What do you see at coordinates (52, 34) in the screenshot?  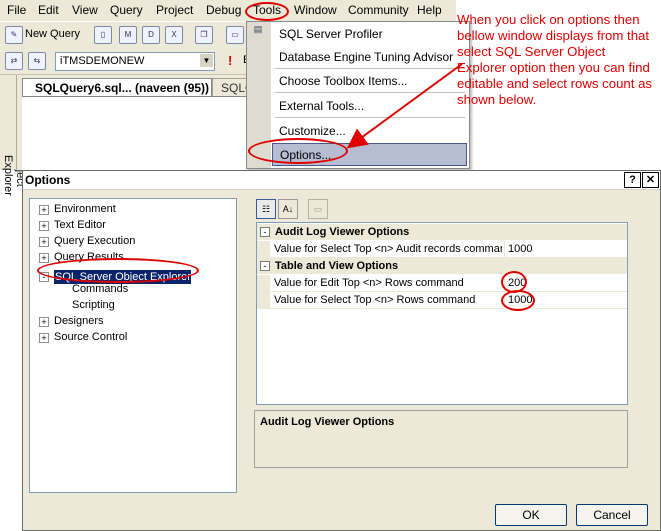 I see `new-query-button: New Query` at bounding box center [52, 34].